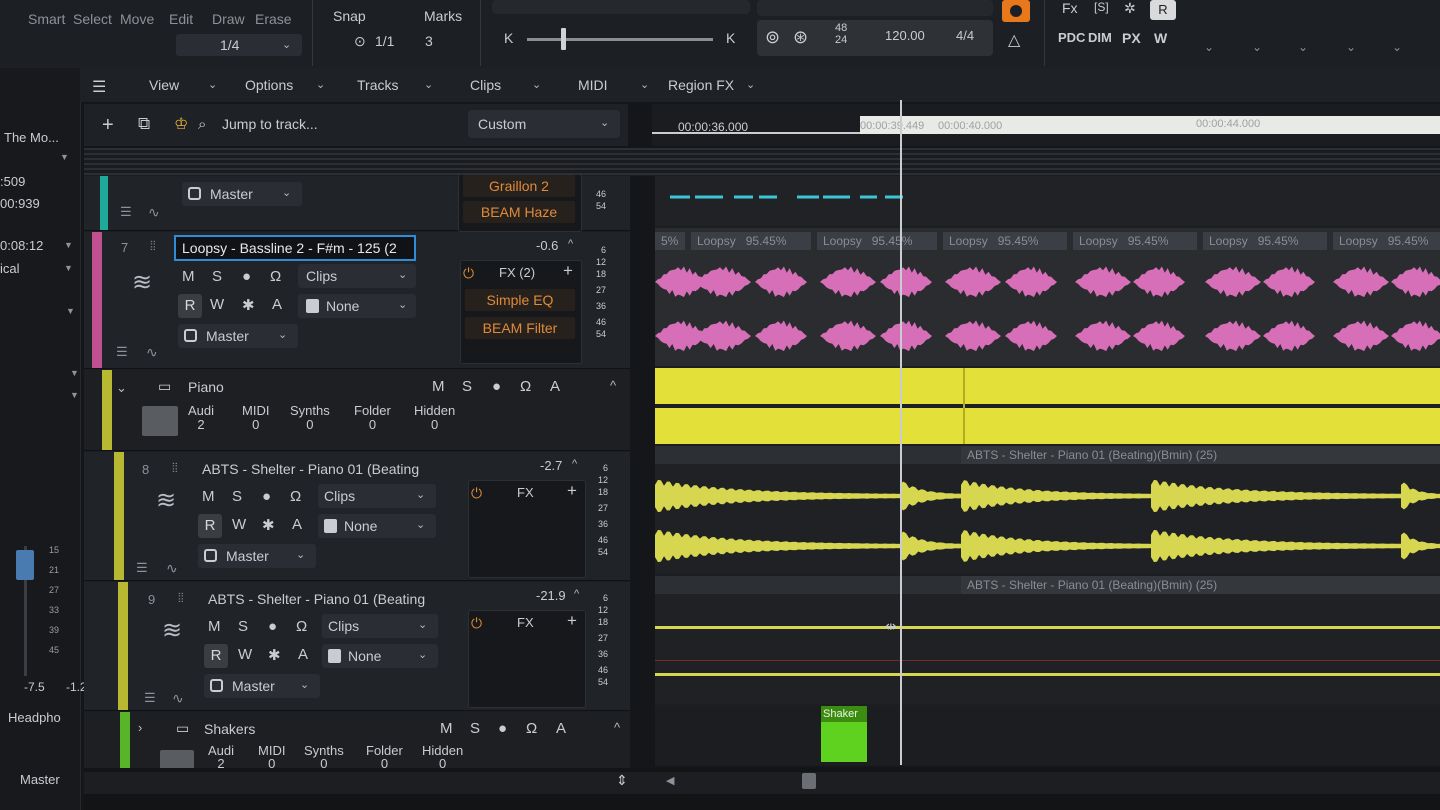  I want to click on mute-button: M, so click(446, 728).